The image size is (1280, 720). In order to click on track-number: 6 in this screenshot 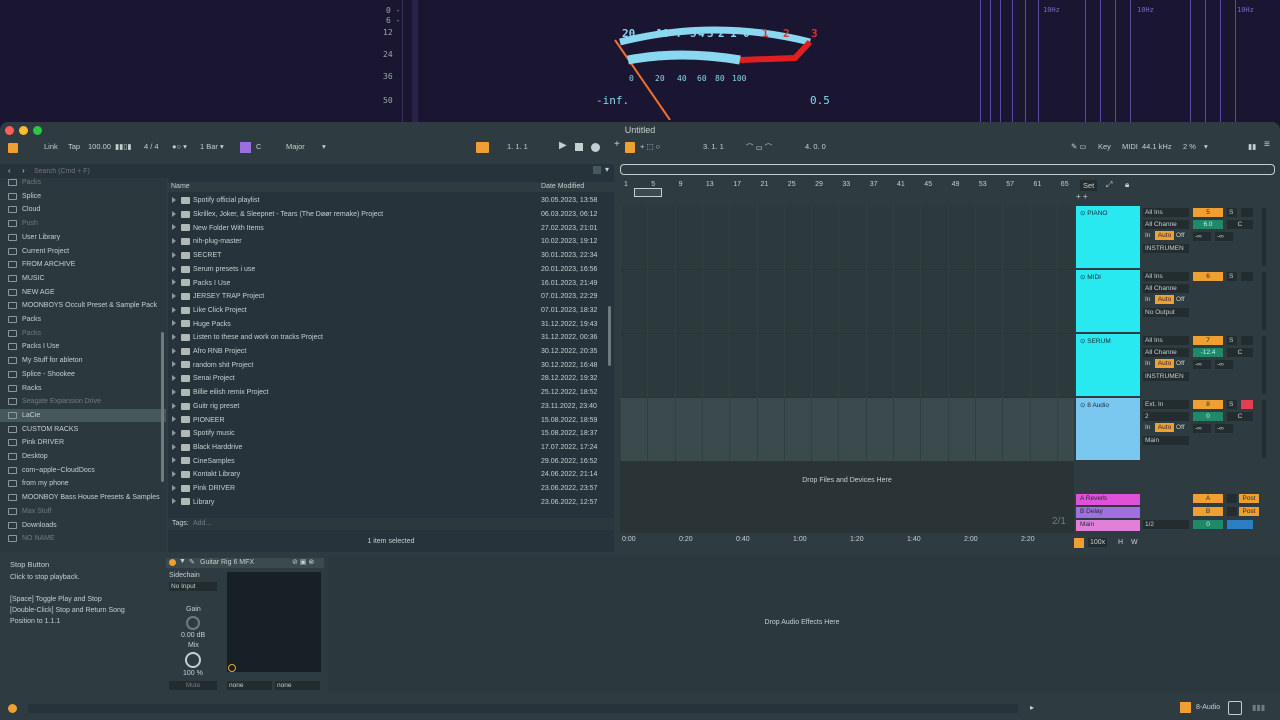, I will do `click(1208, 276)`.